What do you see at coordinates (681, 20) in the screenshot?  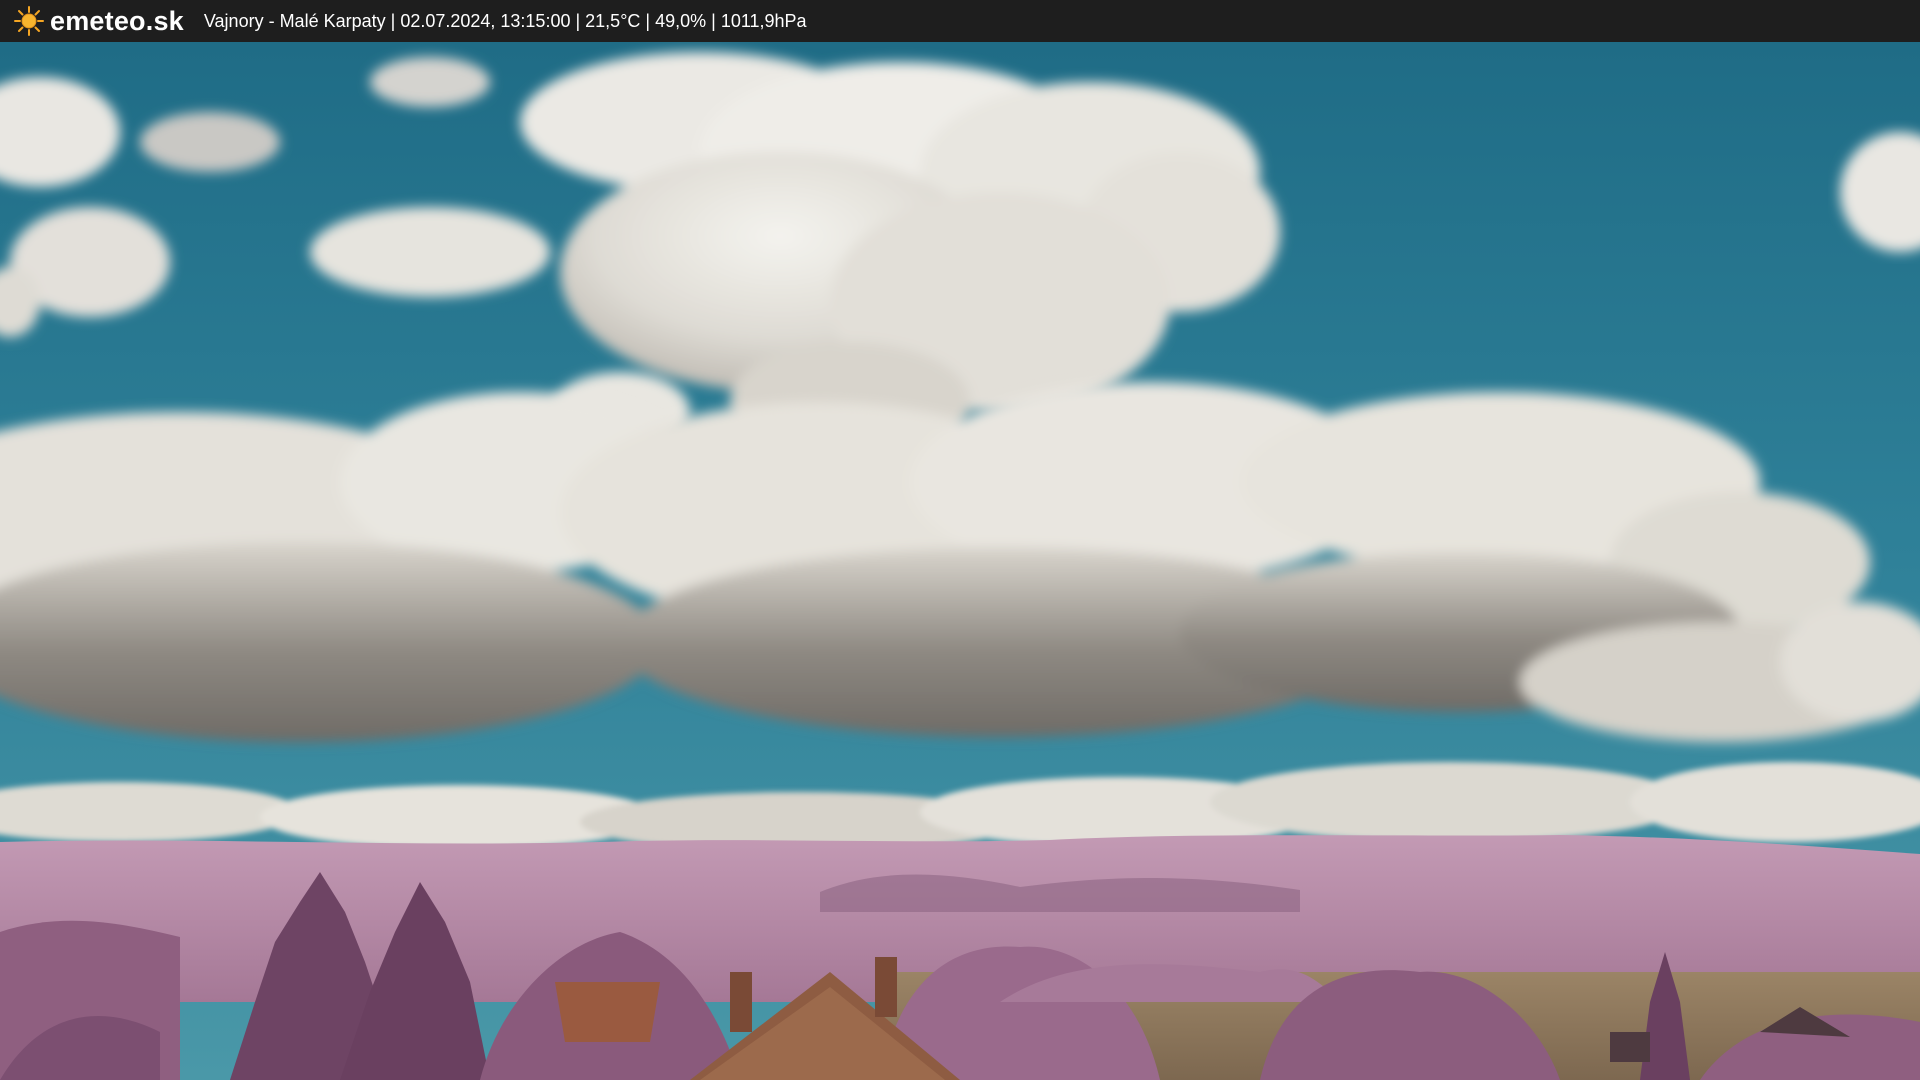 I see `humidity-label: 49,0%` at bounding box center [681, 20].